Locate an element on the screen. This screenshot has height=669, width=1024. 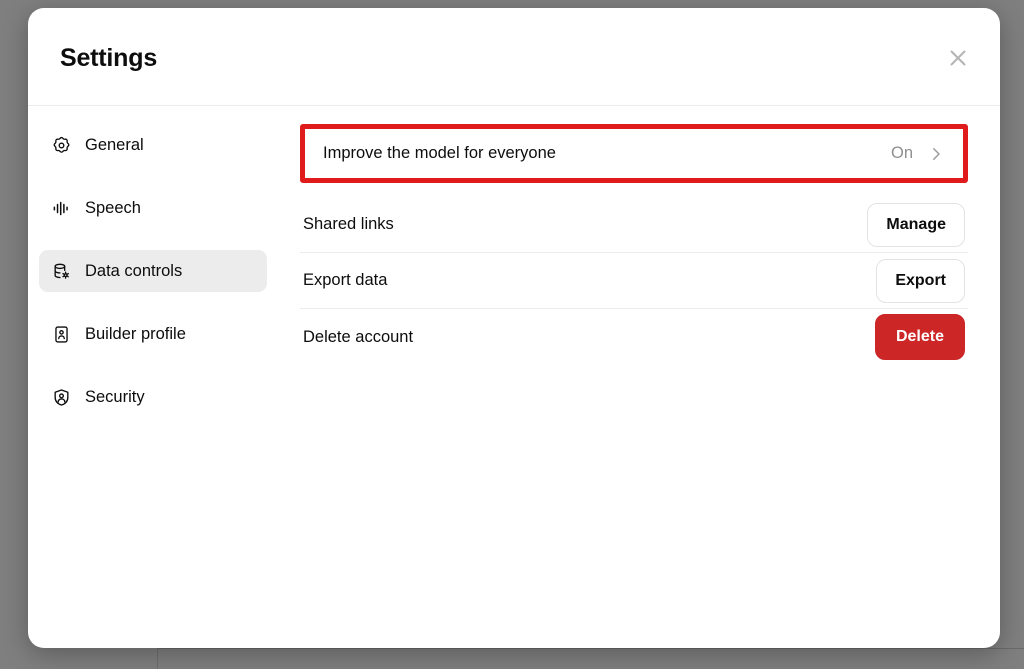
sidebar-item-label: General is located at coordinates (114, 144).